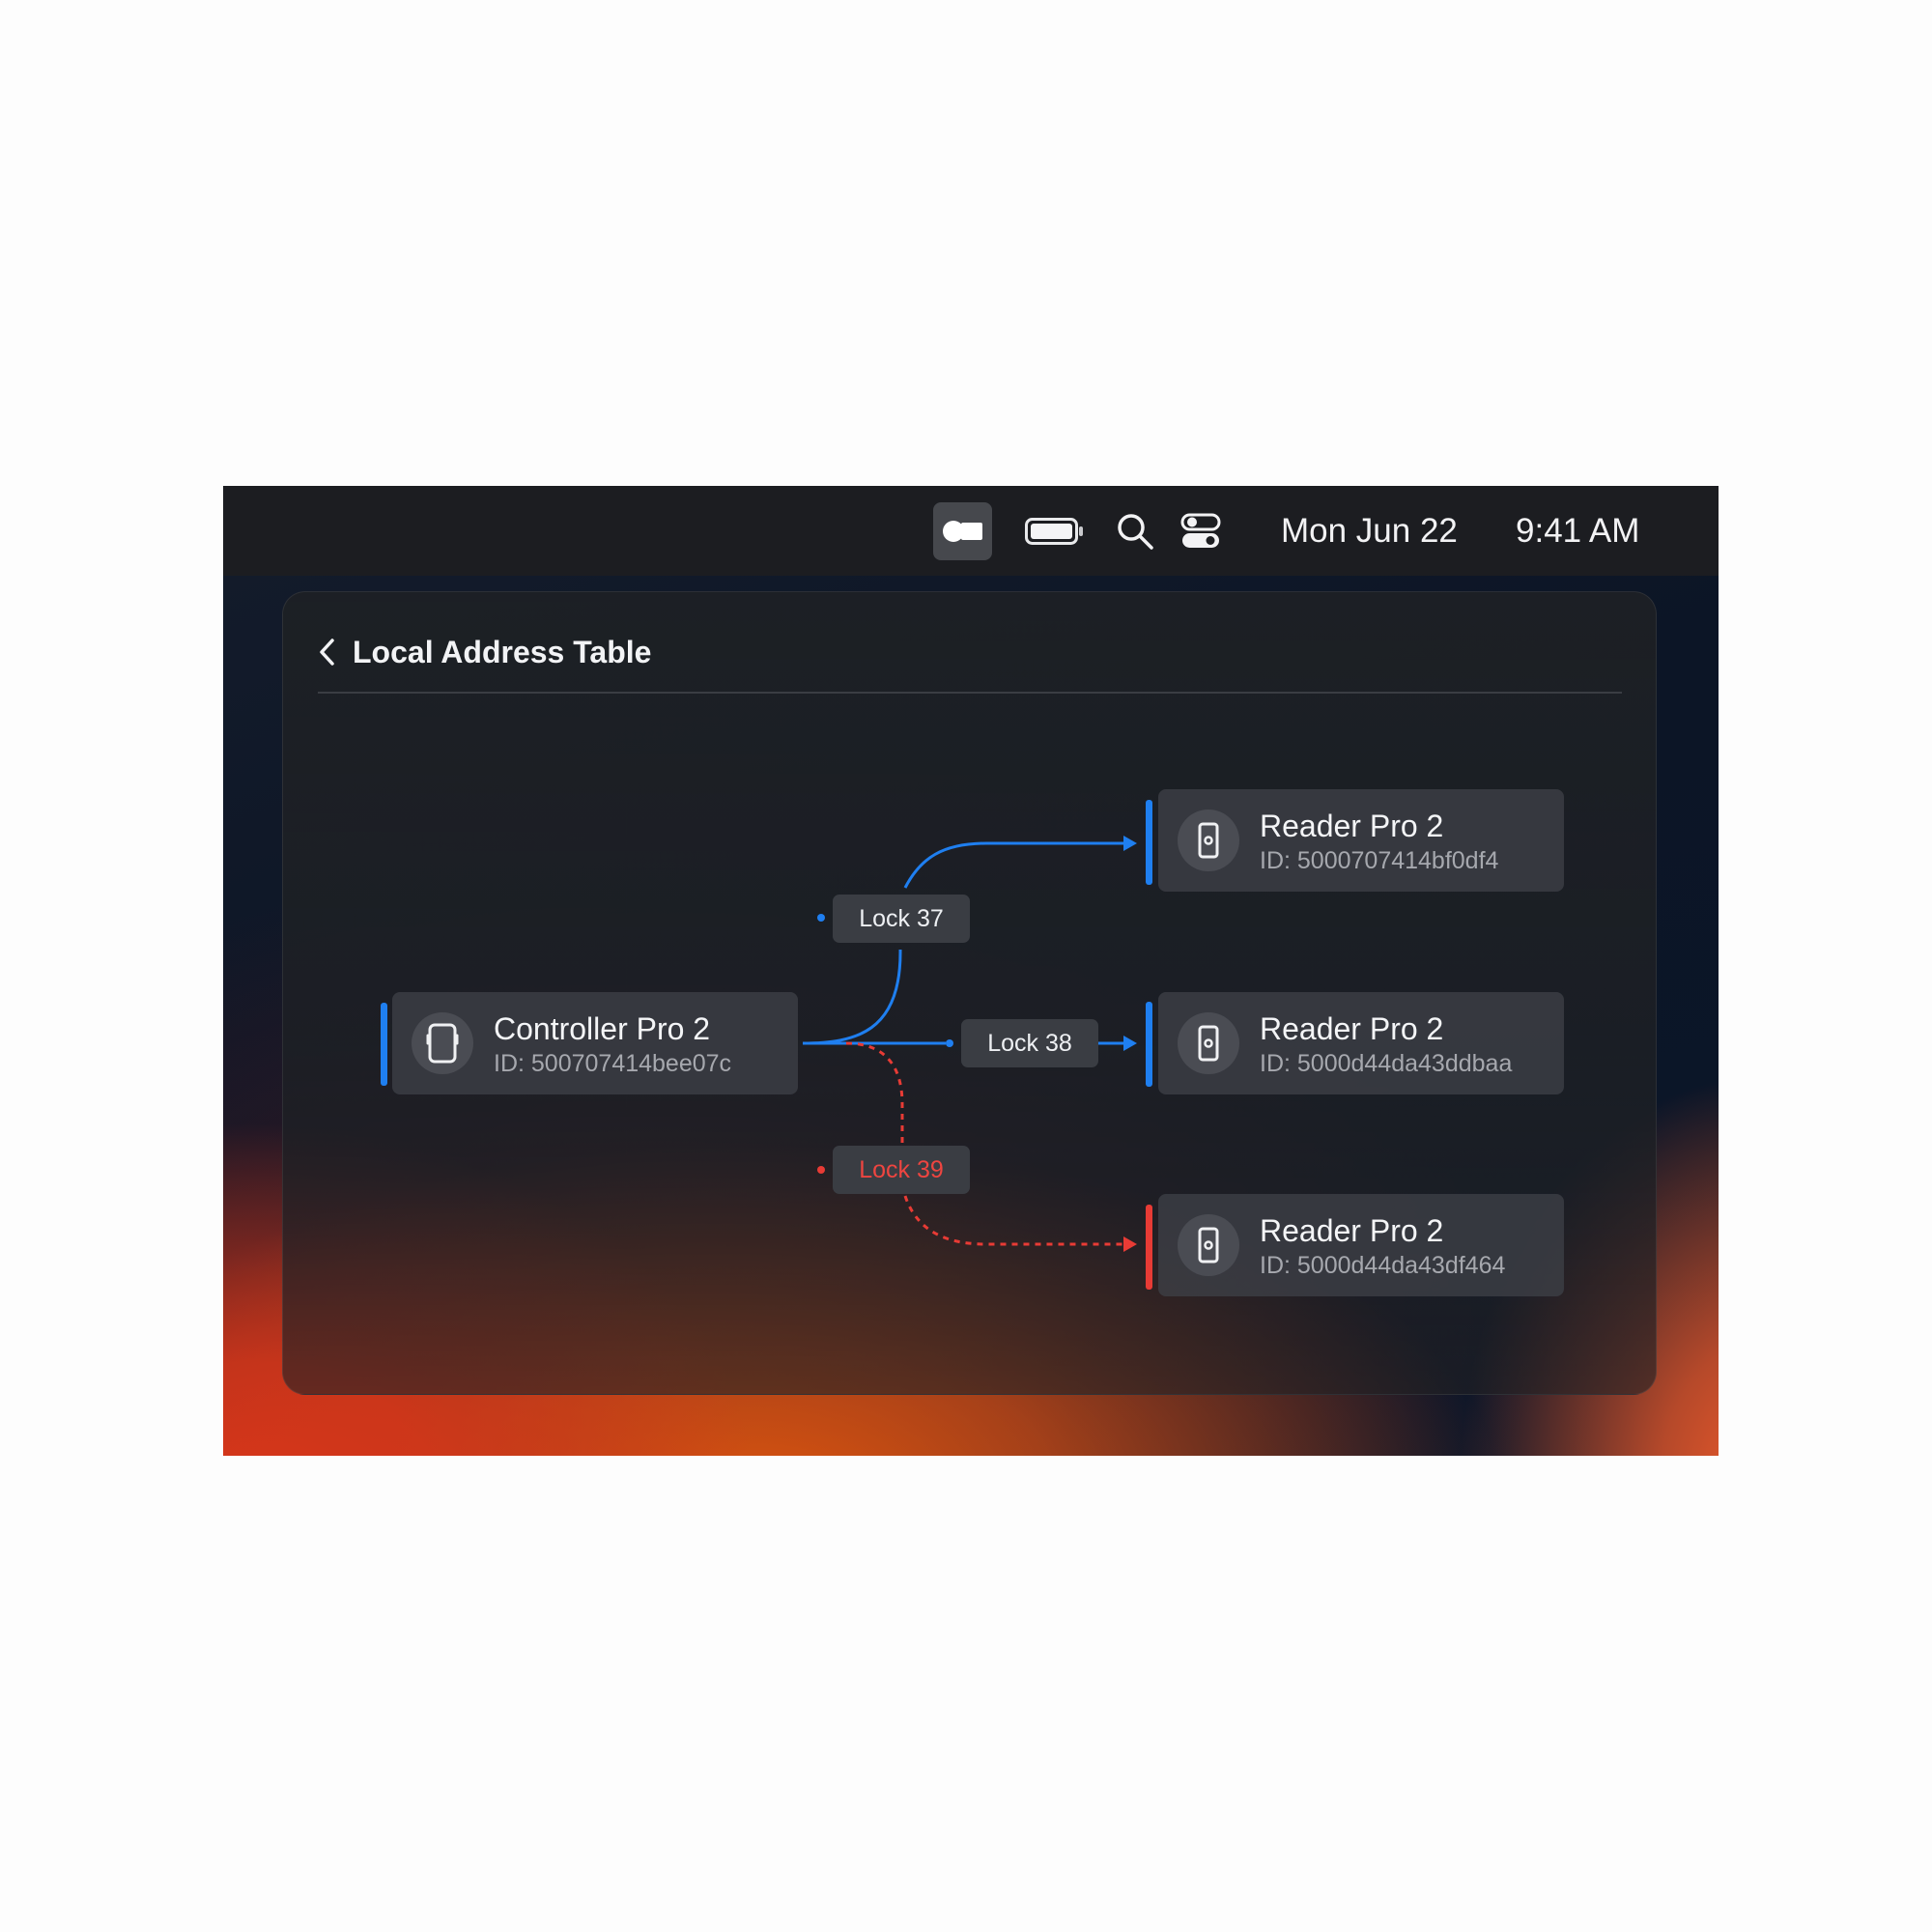  Describe the element at coordinates (384, 1044) in the screenshot. I see `controller-status-accent` at that location.